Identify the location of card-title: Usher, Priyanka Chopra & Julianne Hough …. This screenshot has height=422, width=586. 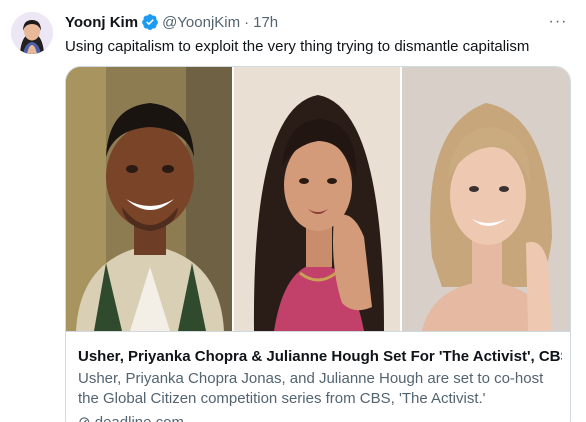
(320, 357).